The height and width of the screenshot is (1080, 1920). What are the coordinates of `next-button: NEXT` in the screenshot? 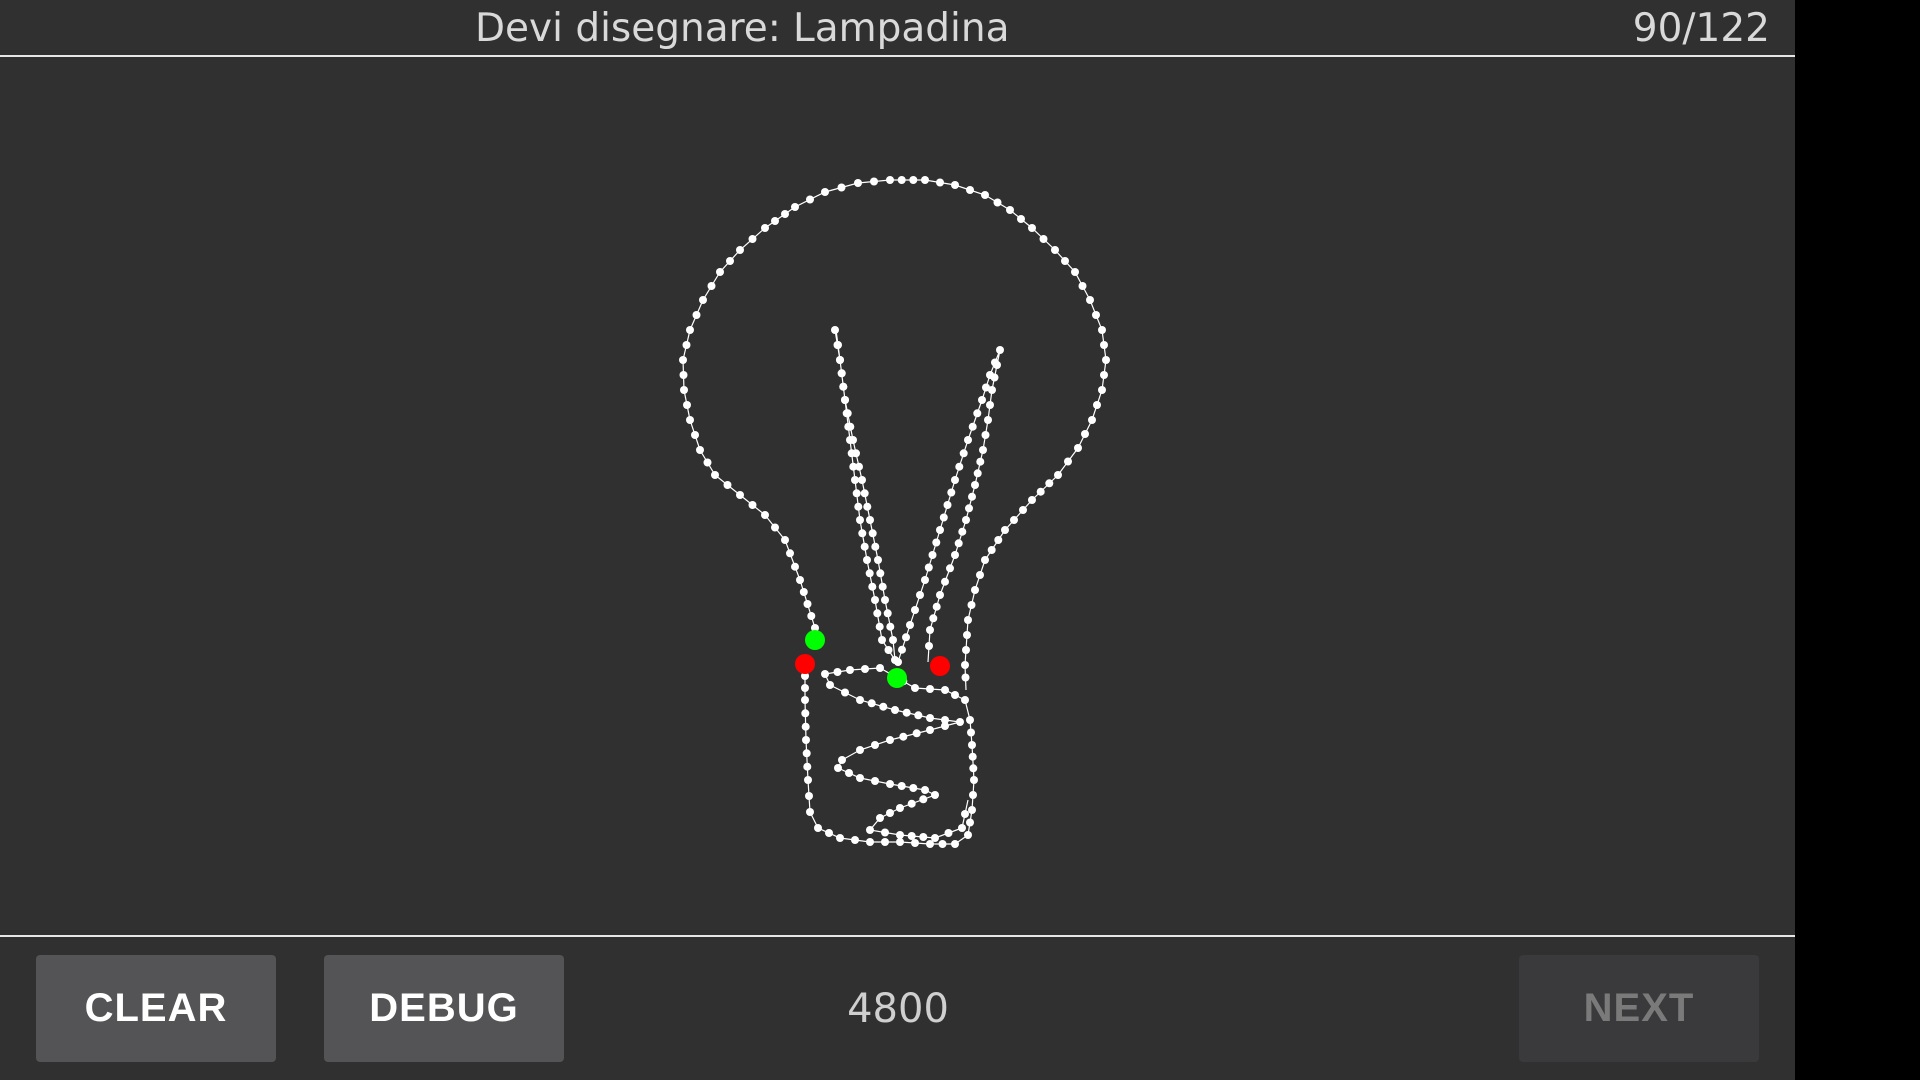 It's located at (1639, 1008).